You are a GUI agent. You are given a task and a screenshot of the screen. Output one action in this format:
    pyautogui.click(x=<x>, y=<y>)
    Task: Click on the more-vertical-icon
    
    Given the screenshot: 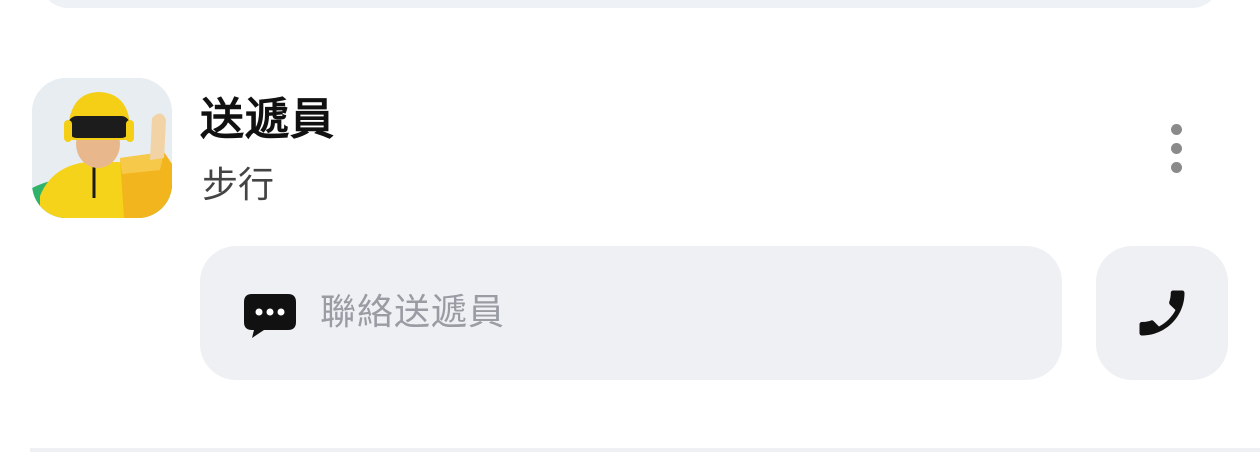 What is the action you would take?
    pyautogui.click(x=1176, y=129)
    